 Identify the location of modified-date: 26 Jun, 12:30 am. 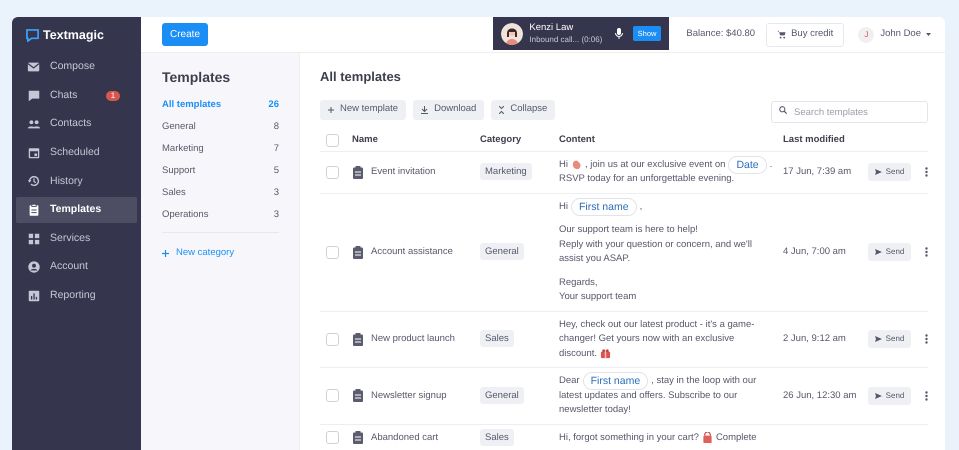
(820, 395).